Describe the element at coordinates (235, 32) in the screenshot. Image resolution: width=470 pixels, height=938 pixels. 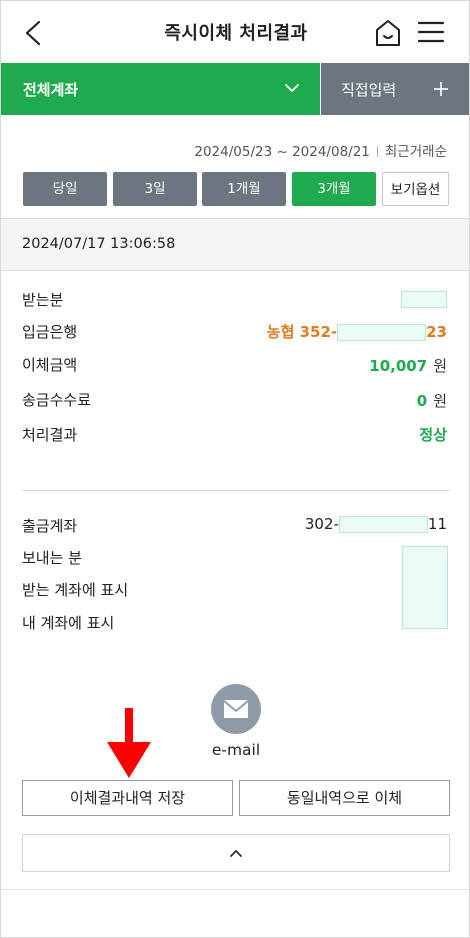
I see `app-header: 즉시이체 처리결과` at that location.